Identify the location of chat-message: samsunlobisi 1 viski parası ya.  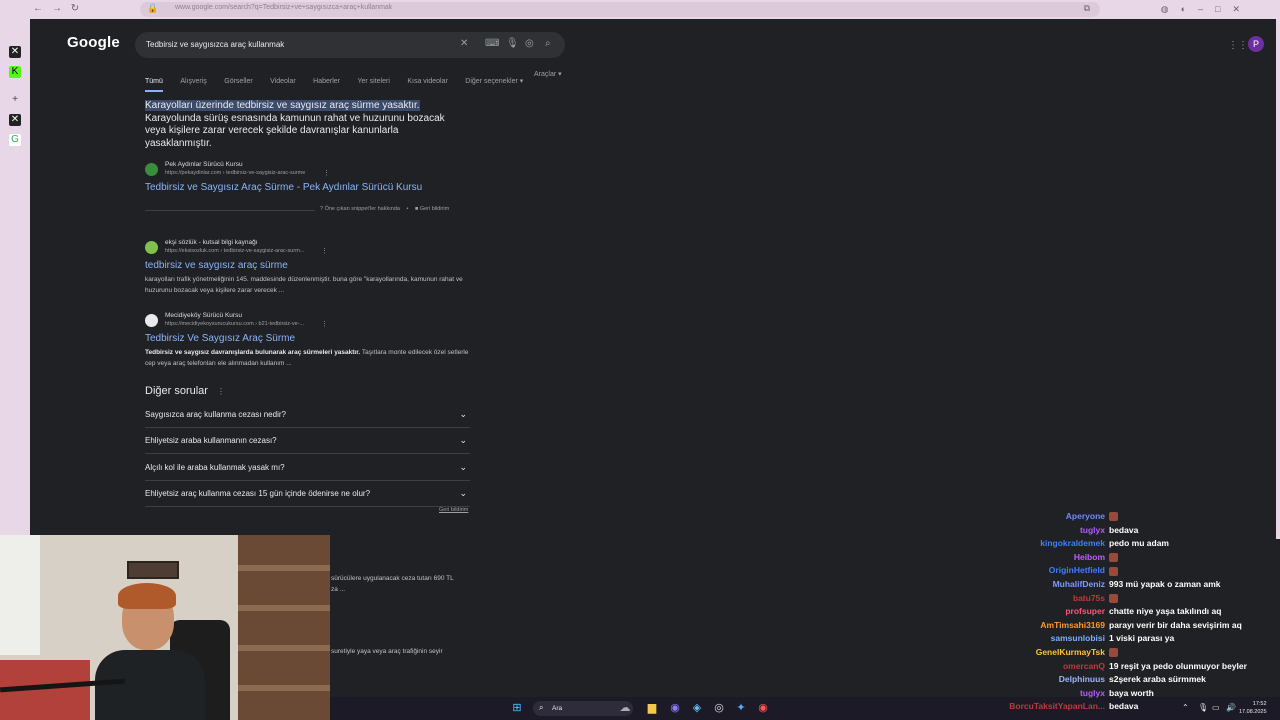
(1118, 639).